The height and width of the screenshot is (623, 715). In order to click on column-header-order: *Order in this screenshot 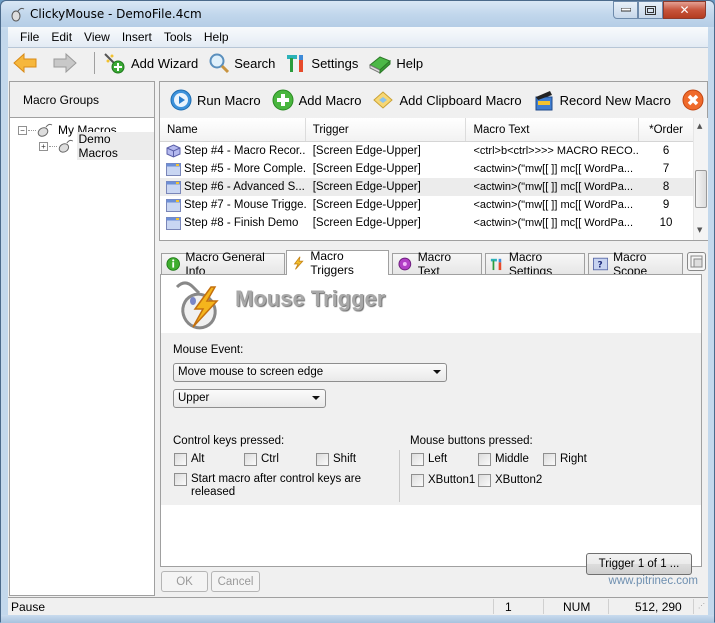, I will do `click(666, 129)`.